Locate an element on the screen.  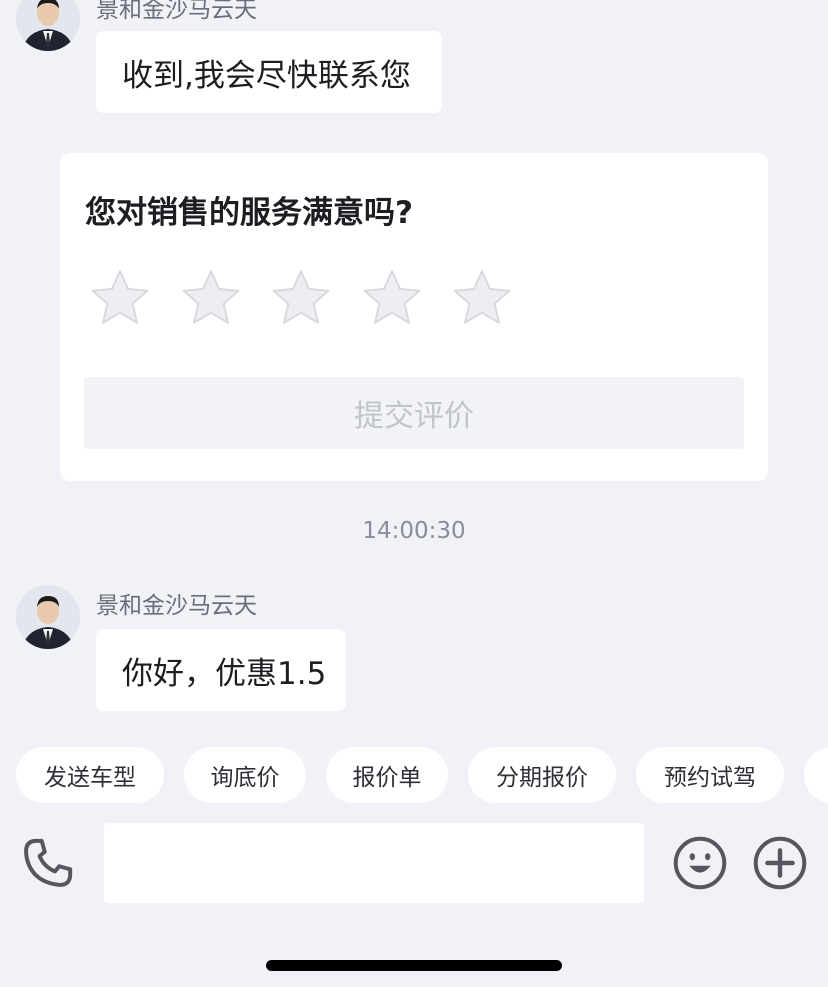
submit-rating-button: 提交评价 is located at coordinates (414, 413).